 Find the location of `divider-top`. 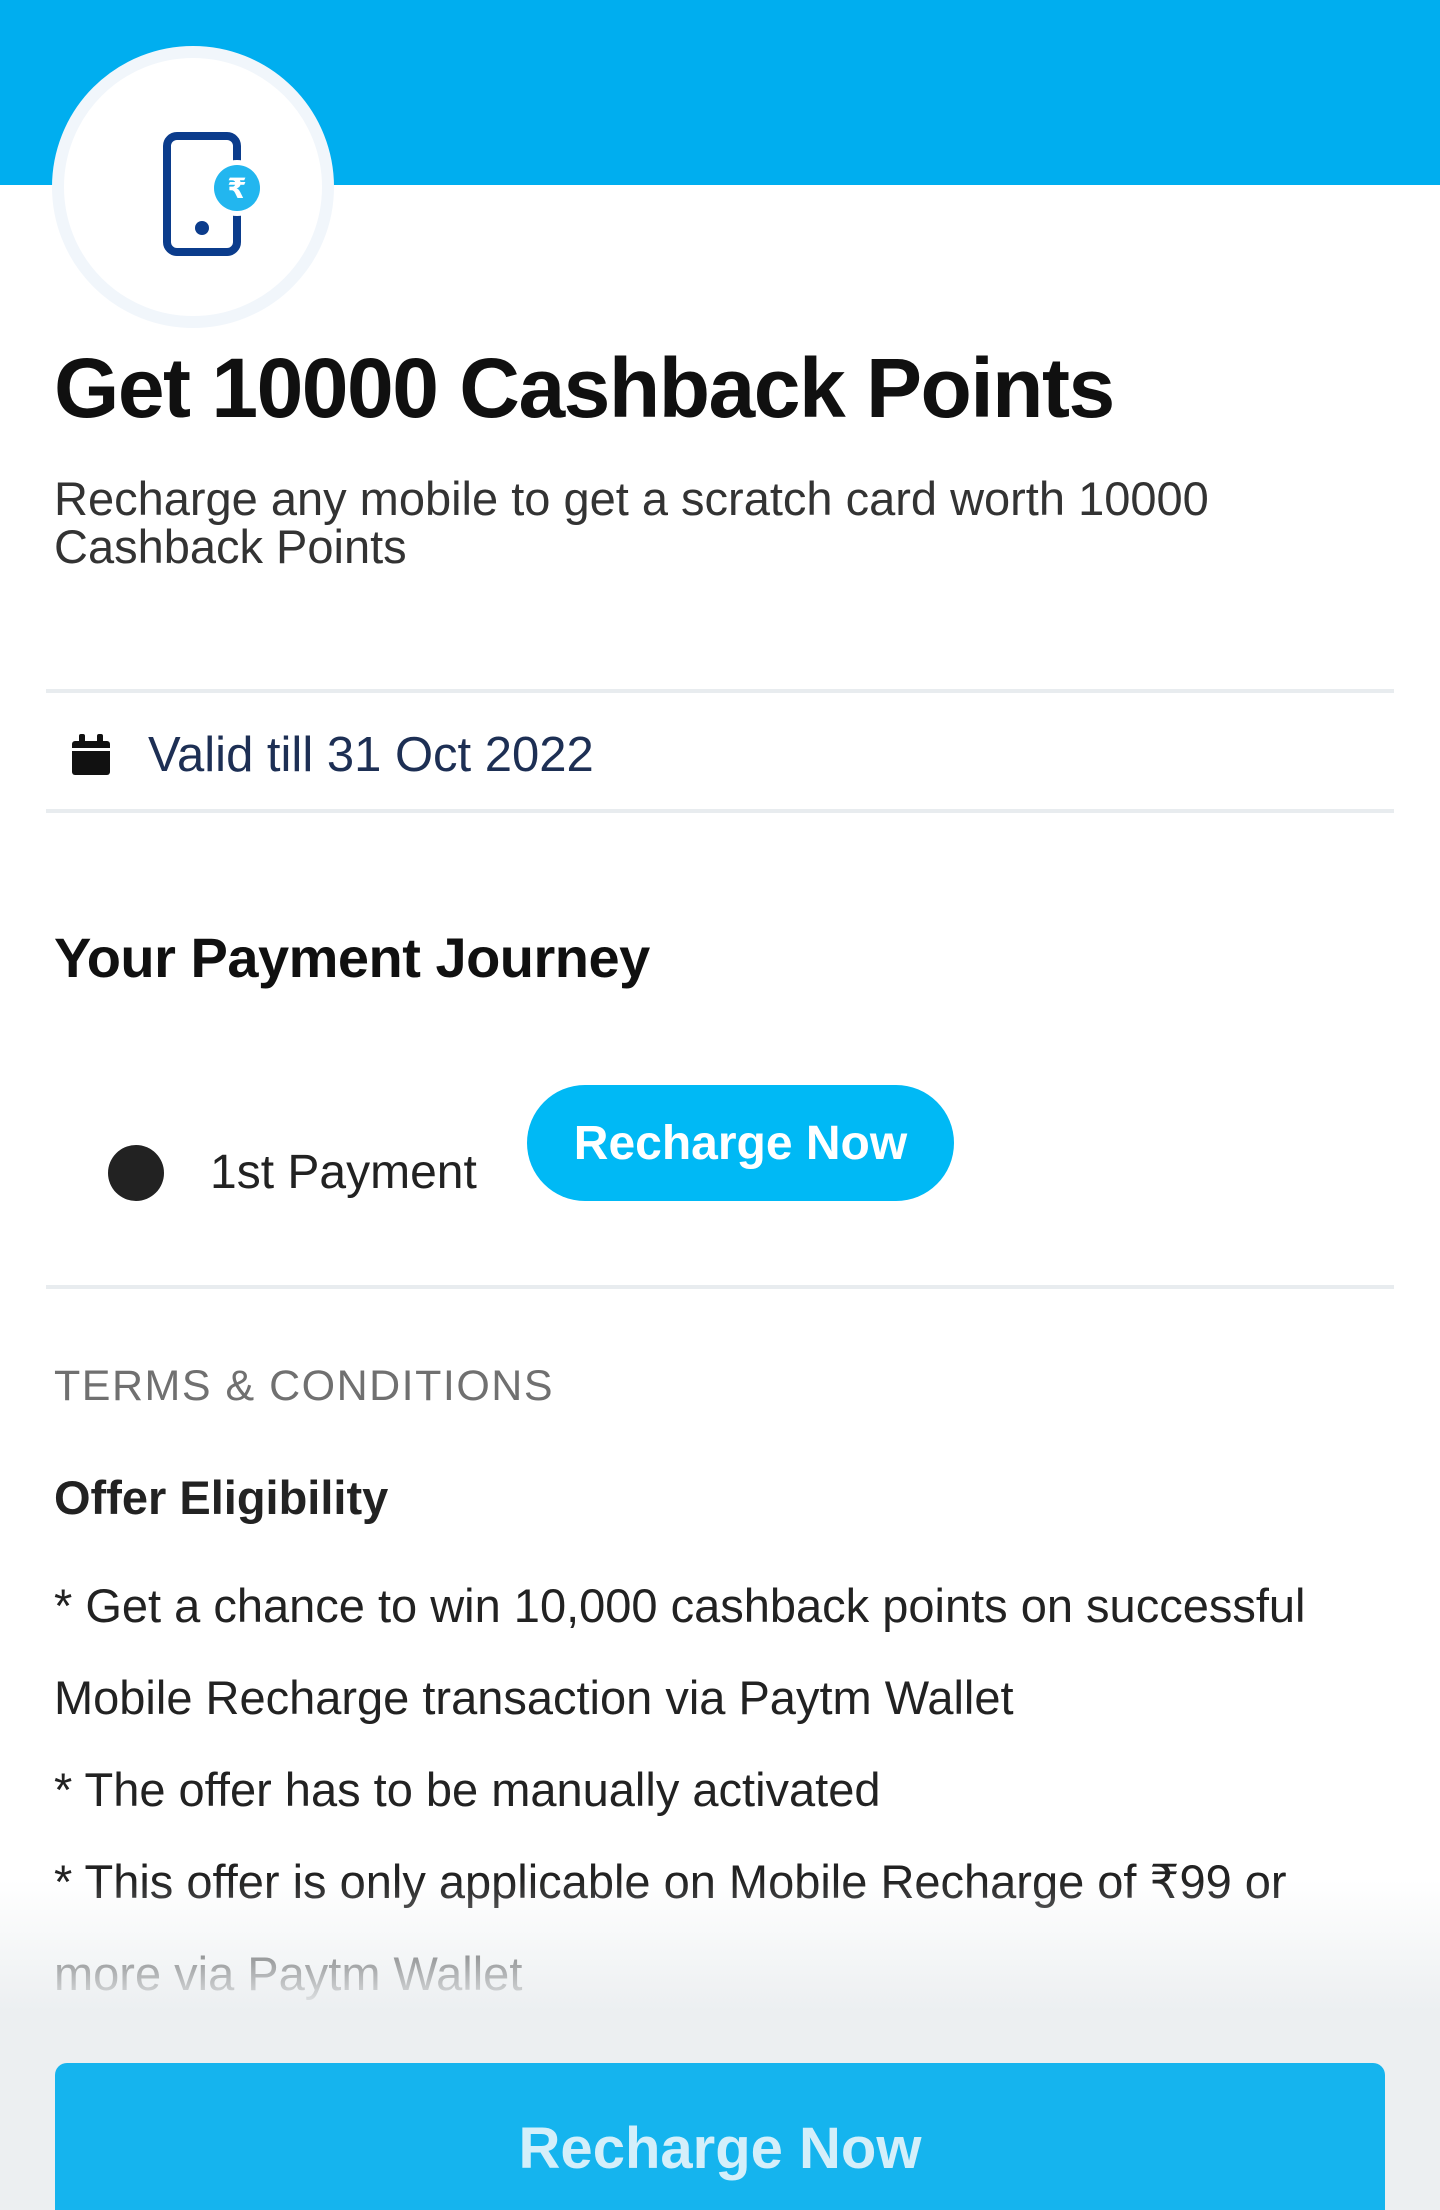

divider-top is located at coordinates (720, 691).